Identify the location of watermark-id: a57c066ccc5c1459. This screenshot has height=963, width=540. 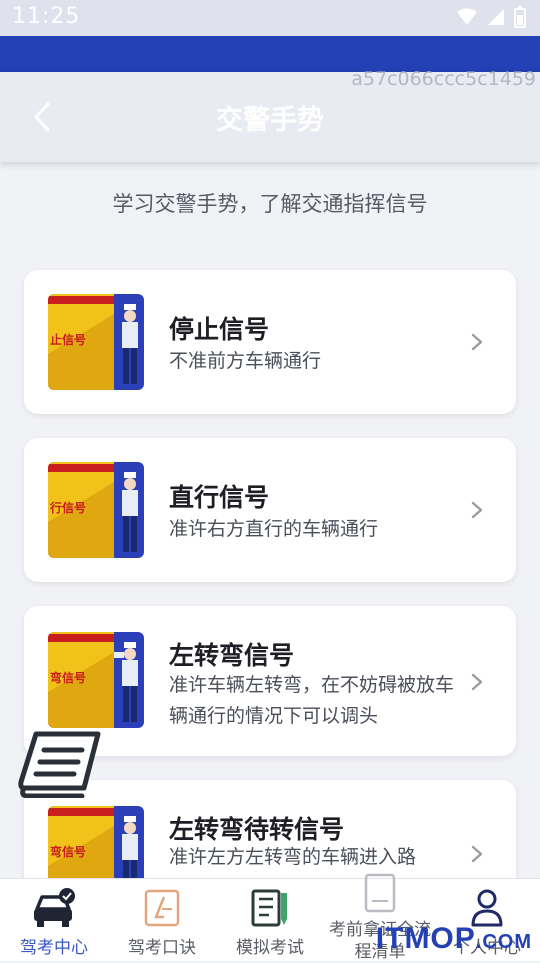
(443, 79).